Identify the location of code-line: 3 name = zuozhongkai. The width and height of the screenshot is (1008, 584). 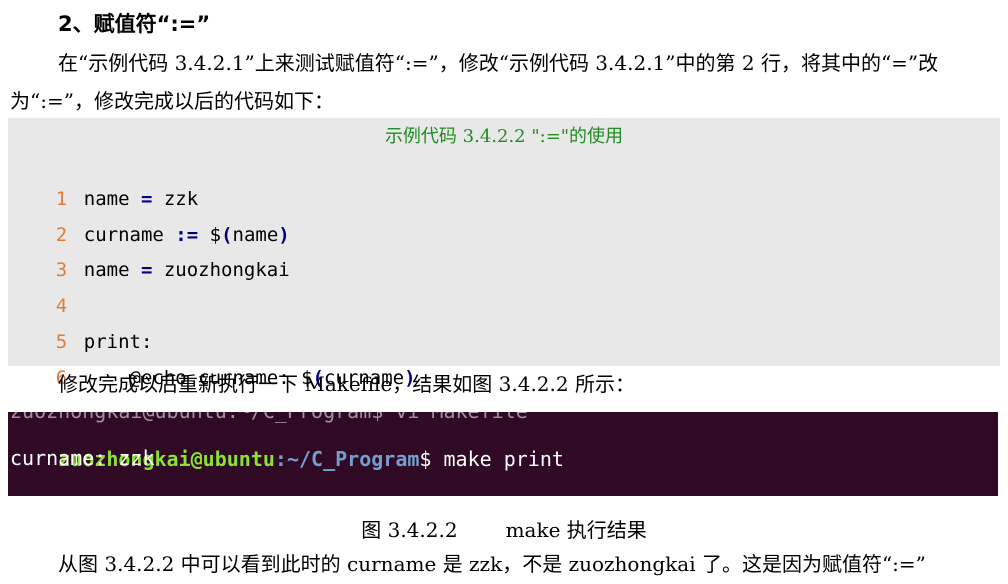
(504, 253).